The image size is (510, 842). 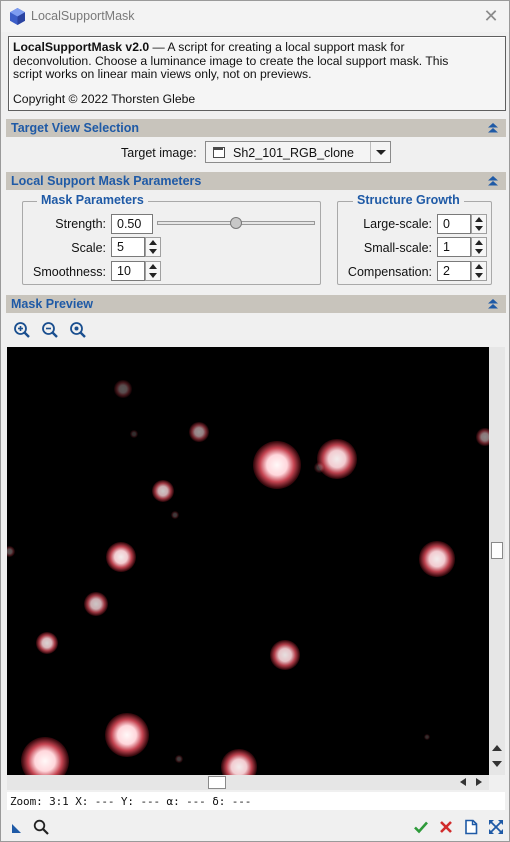 I want to click on structure-growth-title: Structure Growth, so click(x=408, y=200).